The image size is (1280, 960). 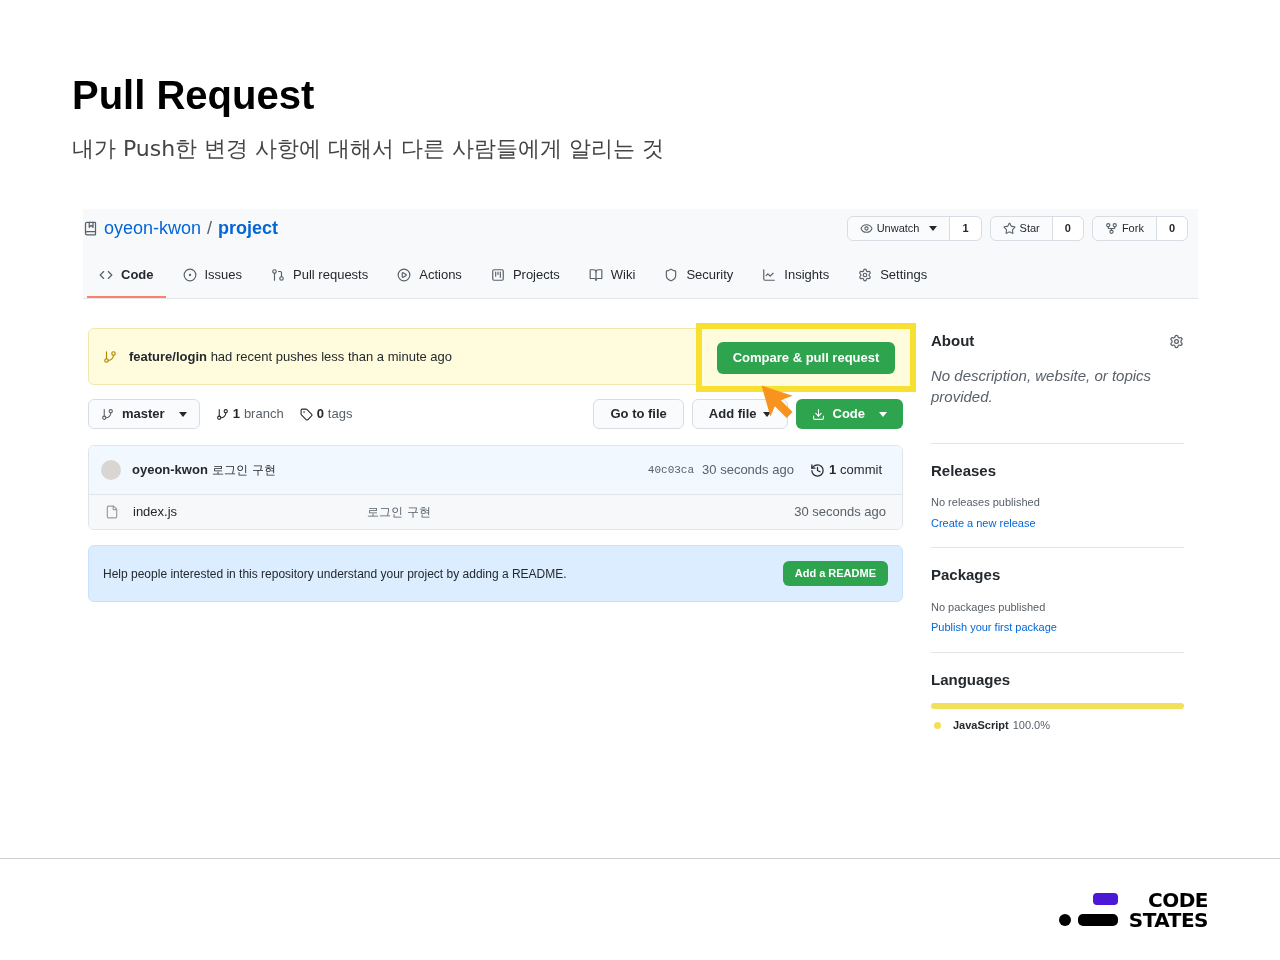 What do you see at coordinates (189, 275) in the screenshot?
I see `issue-icon` at bounding box center [189, 275].